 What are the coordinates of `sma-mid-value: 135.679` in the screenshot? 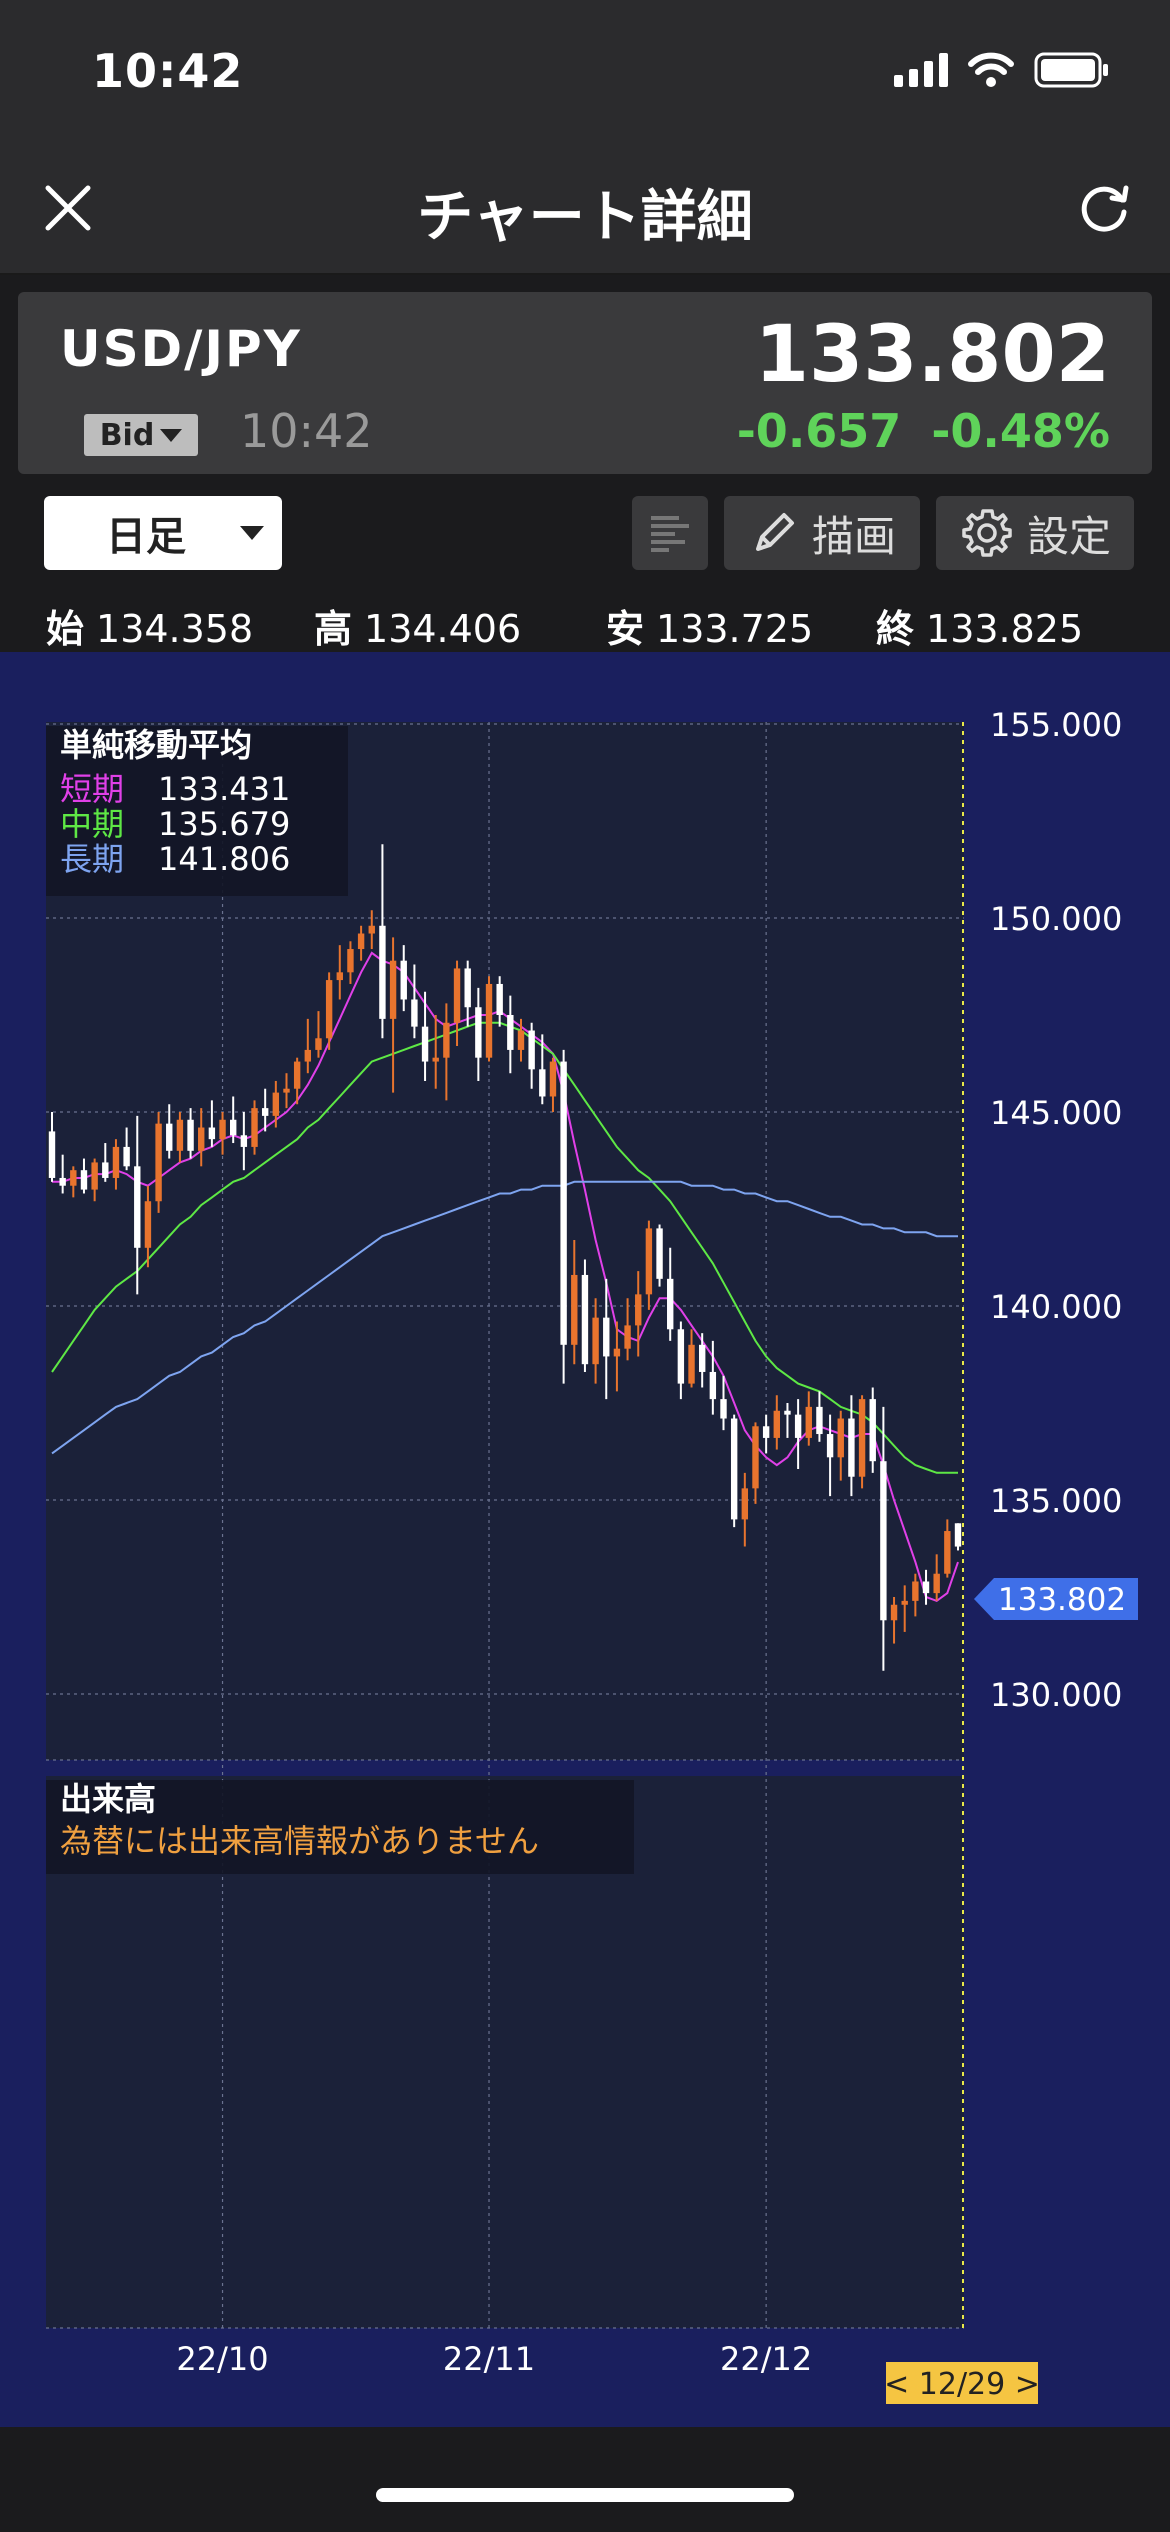 It's located at (224, 824).